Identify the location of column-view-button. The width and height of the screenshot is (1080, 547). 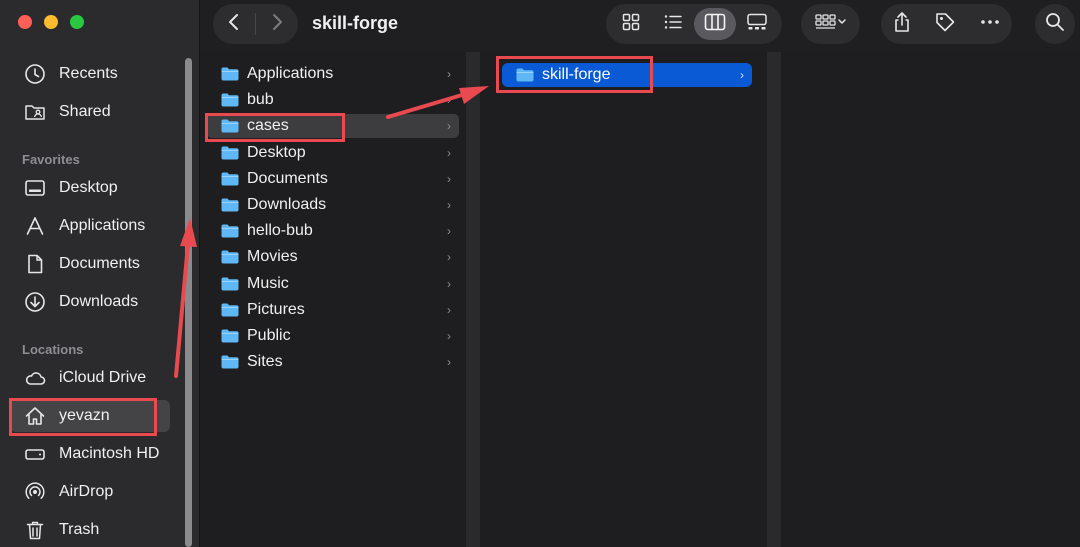
(715, 24).